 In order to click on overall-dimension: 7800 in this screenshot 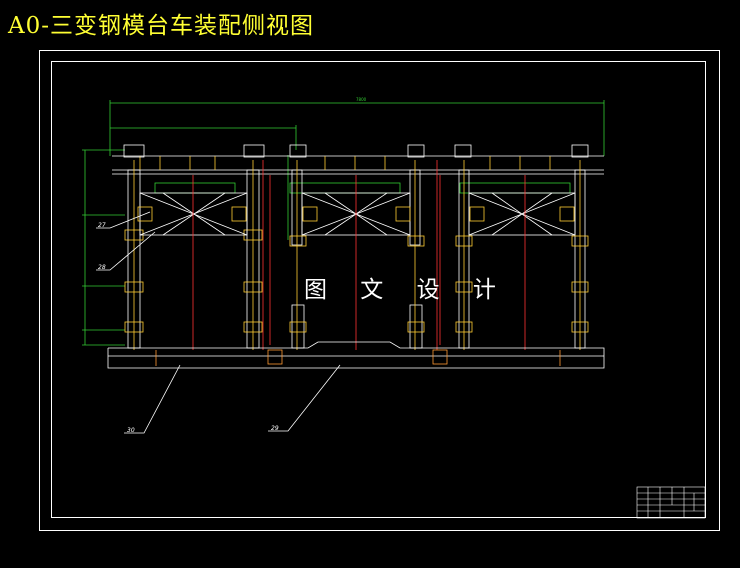, I will do `click(361, 99)`.